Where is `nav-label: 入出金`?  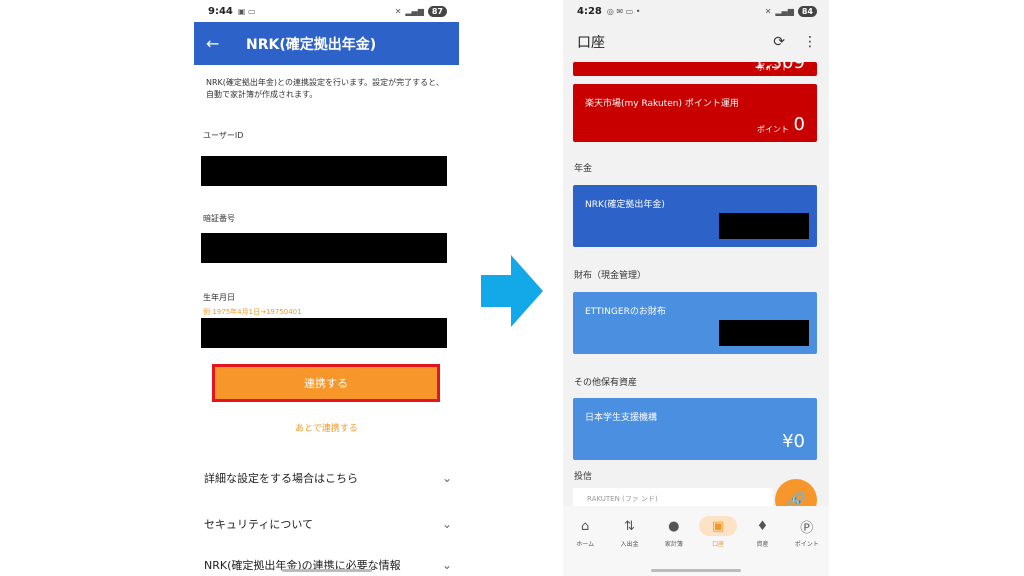
nav-label: 入出金 is located at coordinates (629, 544).